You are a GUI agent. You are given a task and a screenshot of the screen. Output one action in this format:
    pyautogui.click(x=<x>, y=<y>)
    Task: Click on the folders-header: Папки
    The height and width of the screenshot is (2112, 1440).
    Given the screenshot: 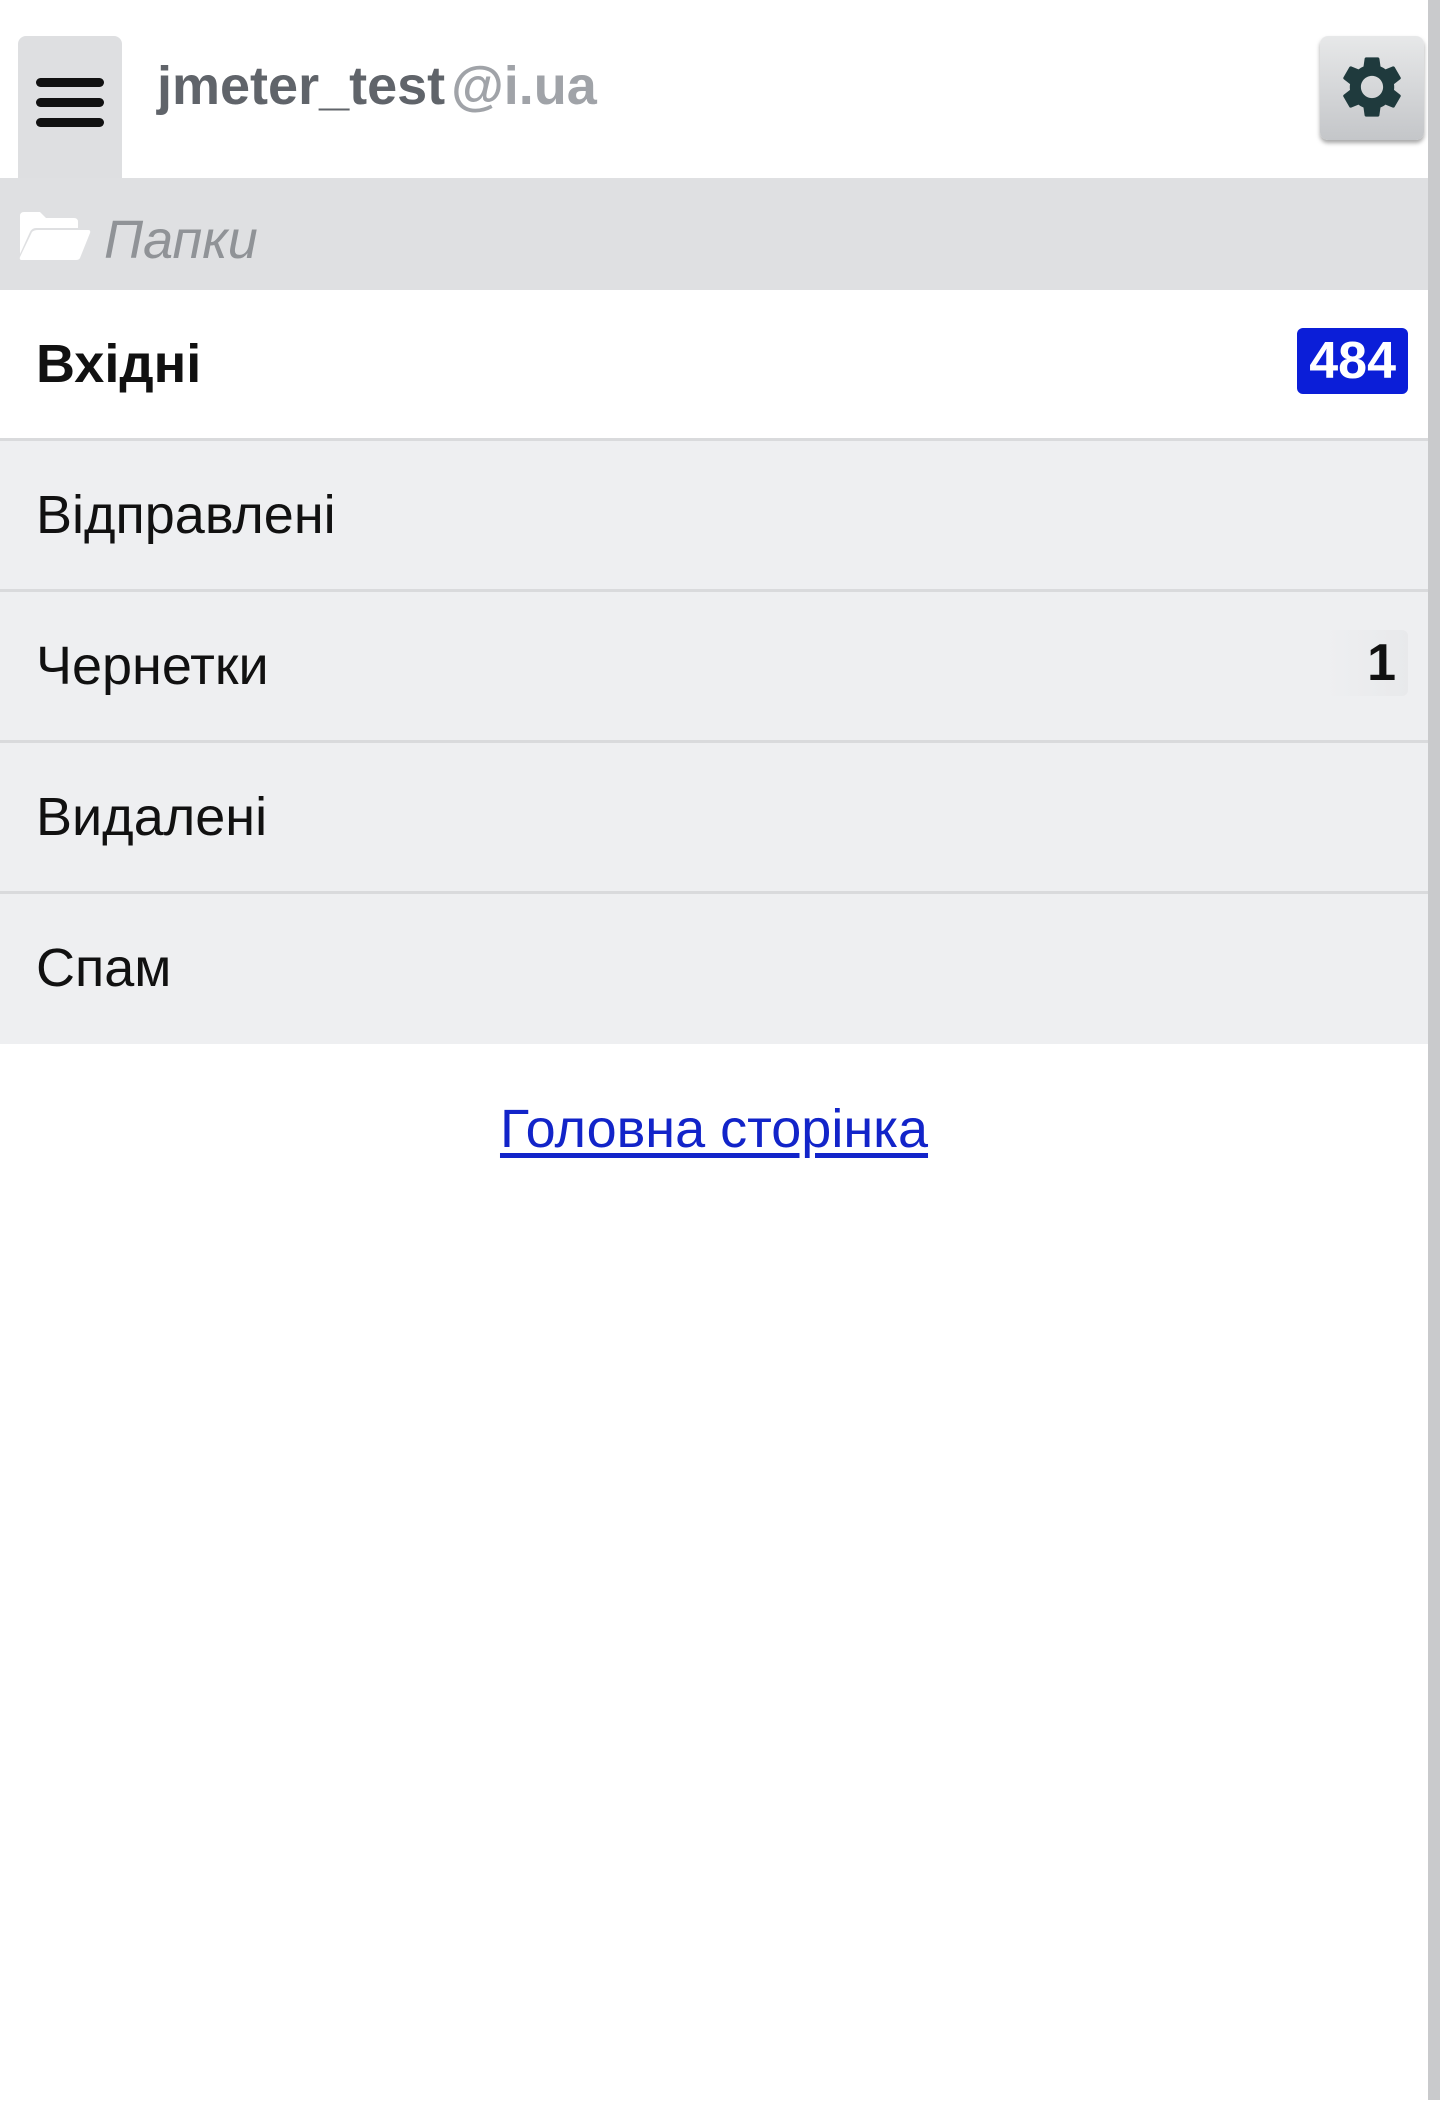 What is the action you would take?
    pyautogui.click(x=714, y=234)
    